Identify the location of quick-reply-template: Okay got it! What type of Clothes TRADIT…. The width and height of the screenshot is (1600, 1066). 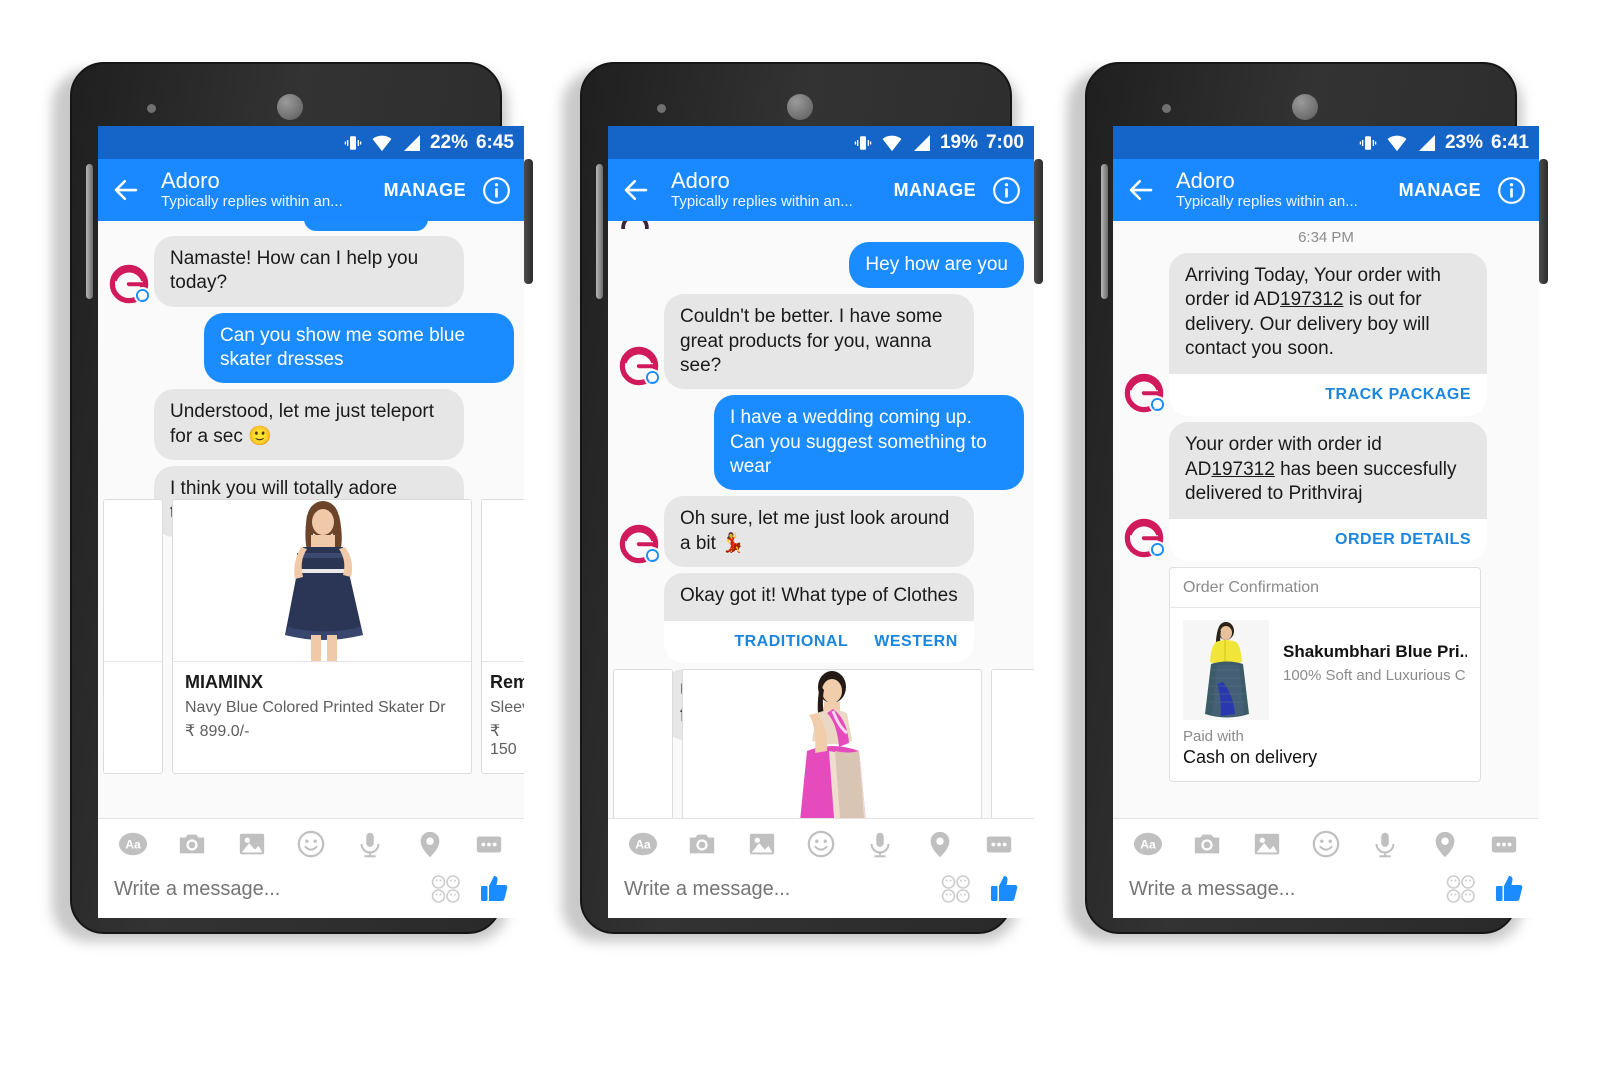
(819, 618).